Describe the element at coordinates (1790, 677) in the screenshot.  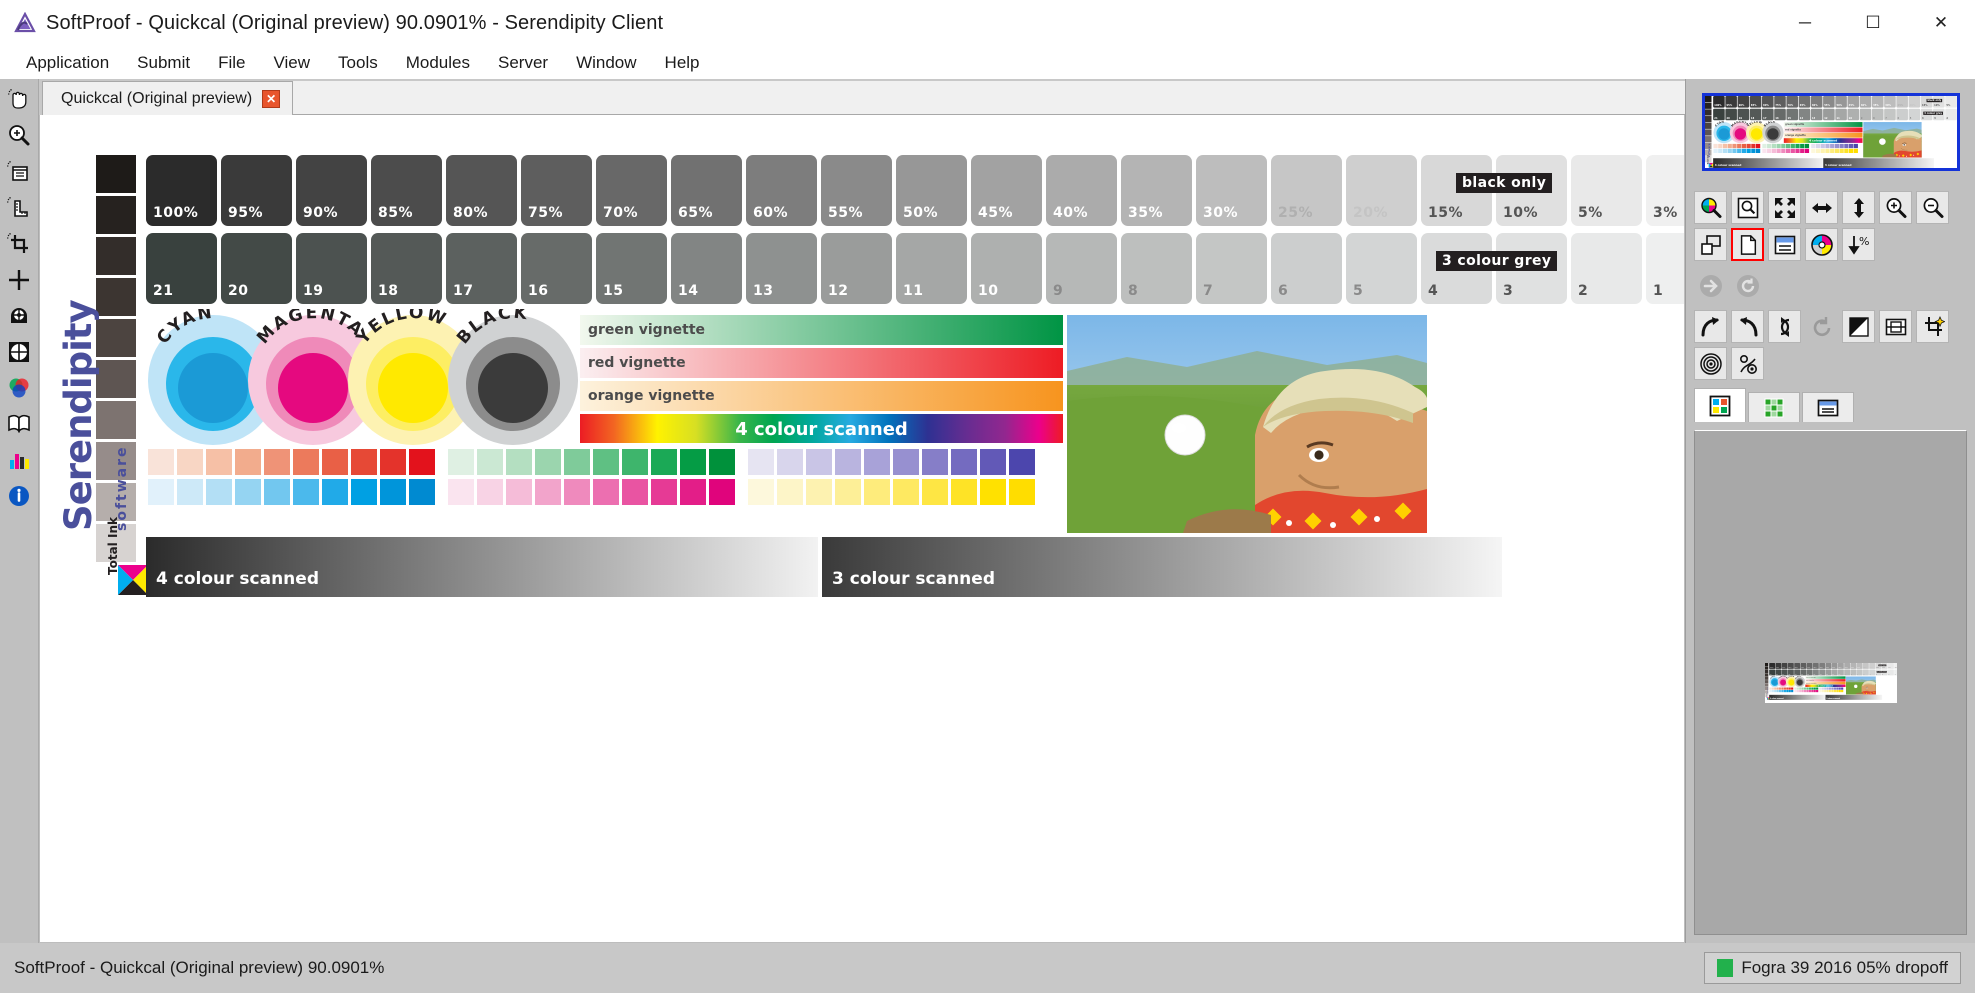
I see `svg-text: YELLOW` at that location.